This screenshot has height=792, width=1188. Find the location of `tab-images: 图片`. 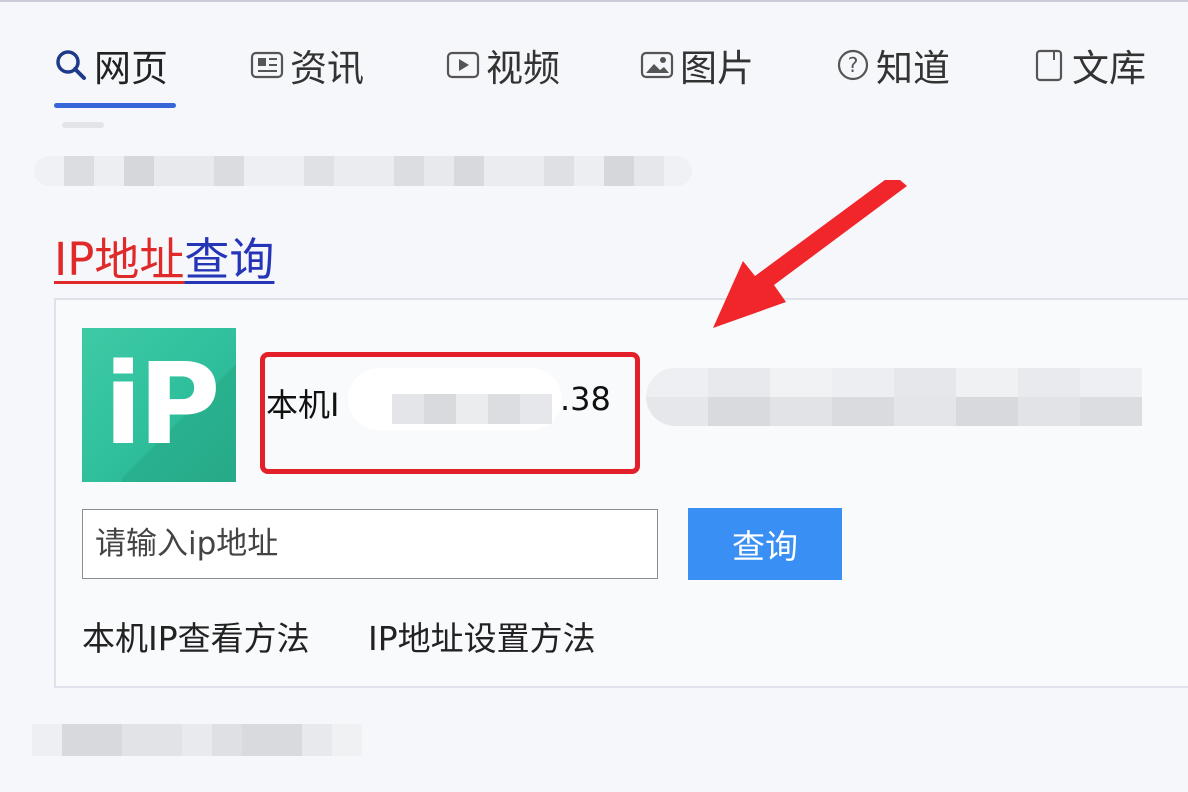

tab-images: 图片 is located at coordinates (697, 65).